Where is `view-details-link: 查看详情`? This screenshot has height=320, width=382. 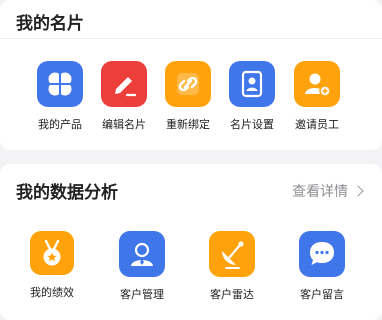
view-details-link: 查看详情 is located at coordinates (328, 191).